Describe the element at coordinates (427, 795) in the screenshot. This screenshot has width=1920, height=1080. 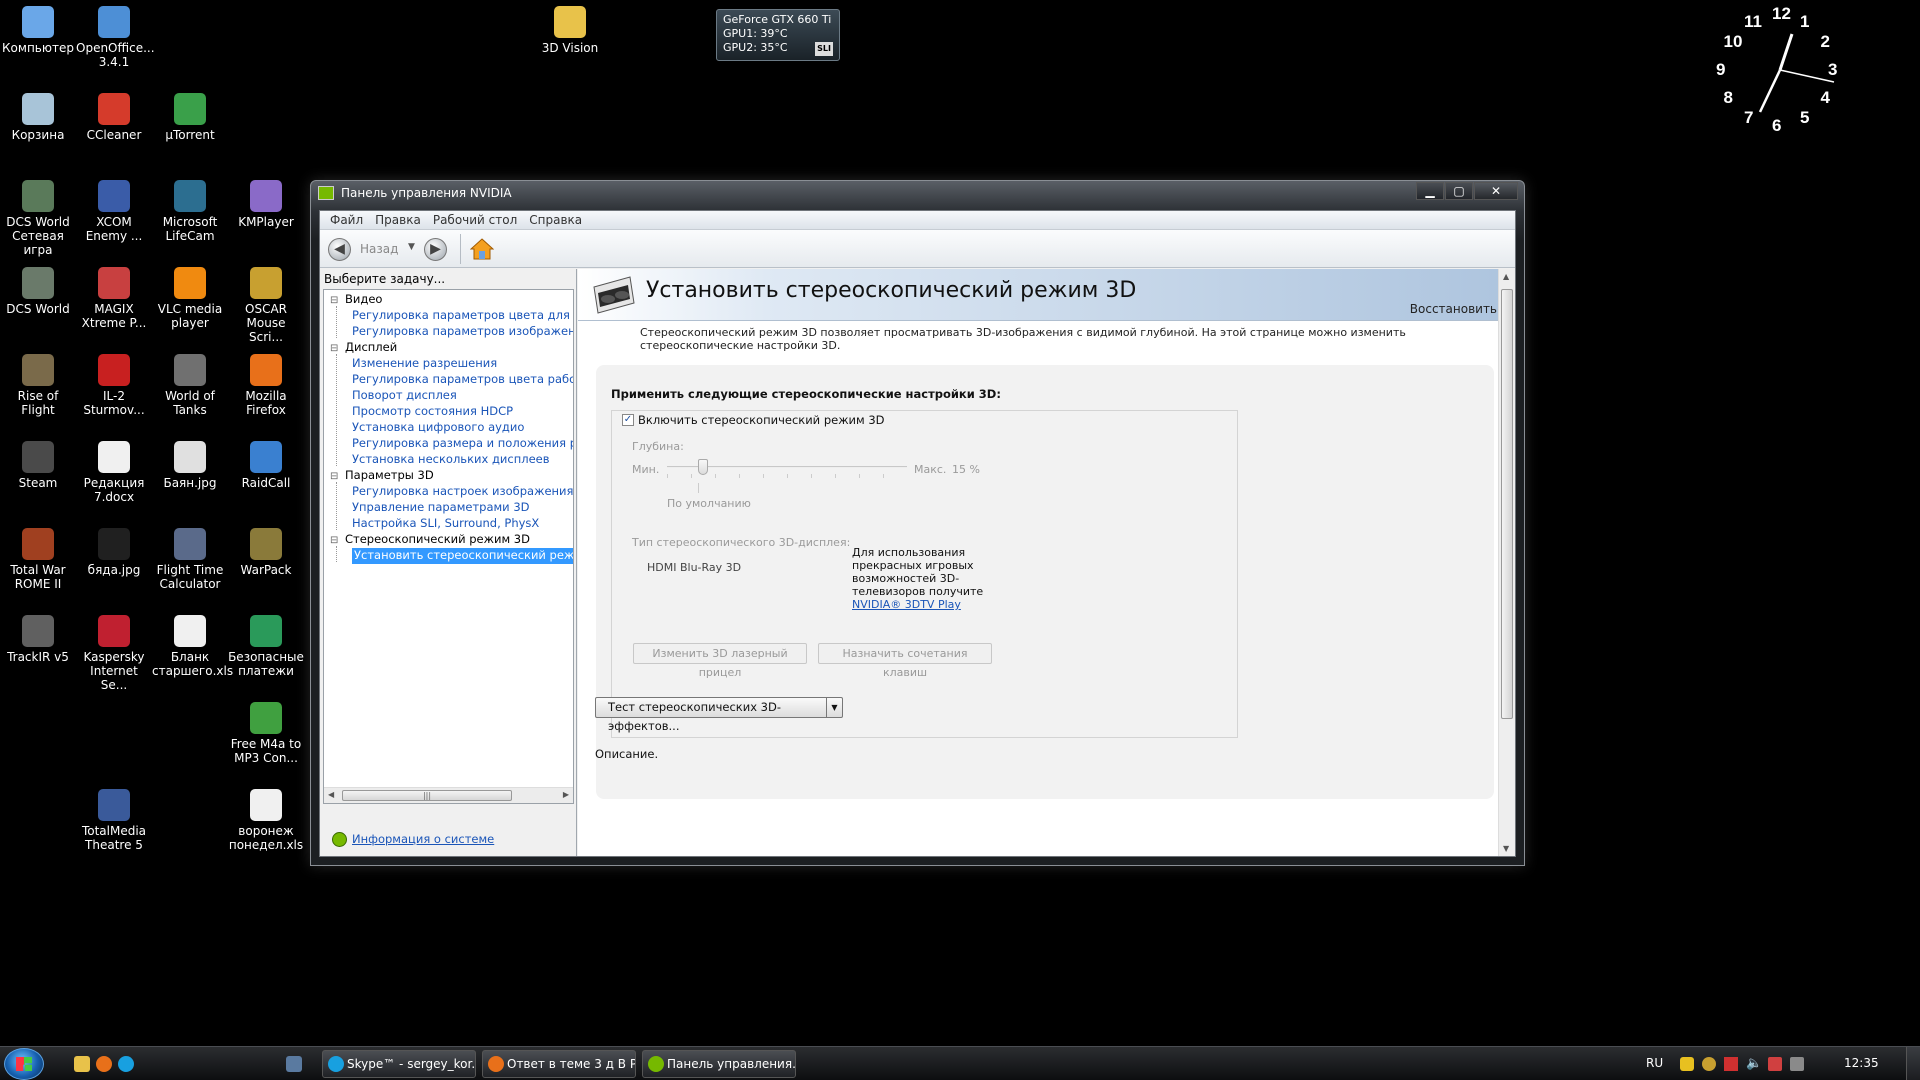
I see `tree-scroll-thumb: |||` at that location.